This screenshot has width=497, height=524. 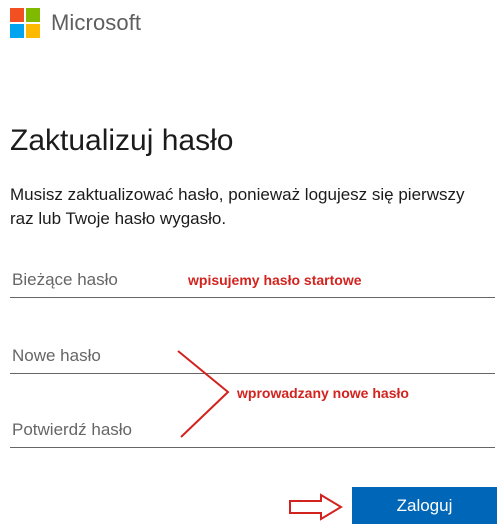 I want to click on right-arrow-icon, so click(x=316, y=507).